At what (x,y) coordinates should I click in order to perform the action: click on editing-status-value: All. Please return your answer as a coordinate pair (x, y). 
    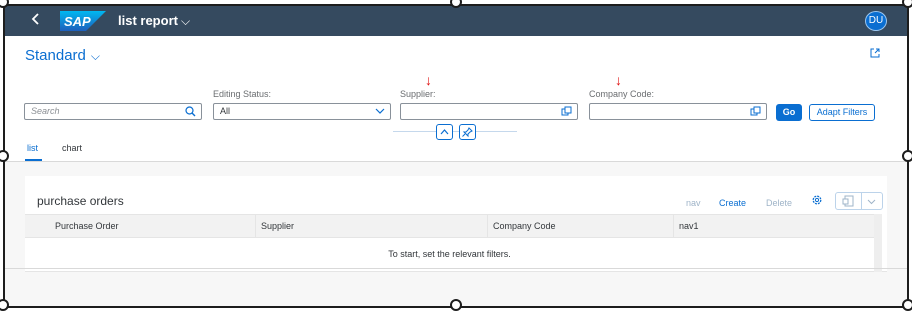
    Looking at the image, I should click on (225, 111).